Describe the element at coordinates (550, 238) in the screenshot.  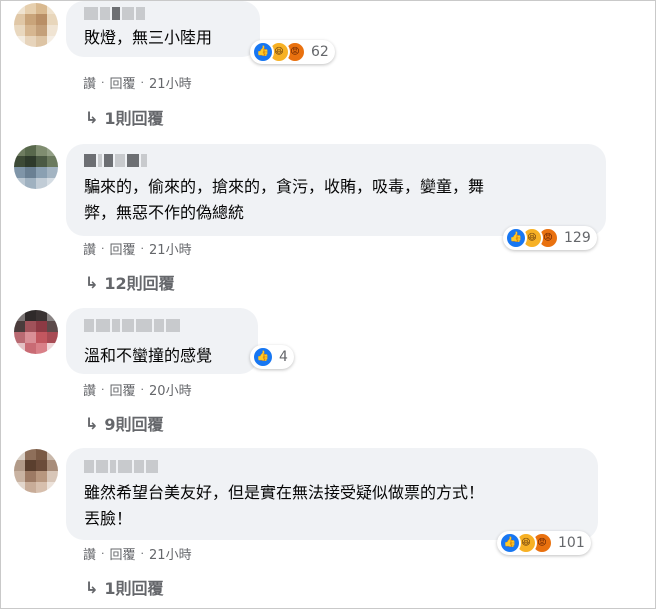
I see `reaction-summary: 👍 😆 😡 129` at that location.